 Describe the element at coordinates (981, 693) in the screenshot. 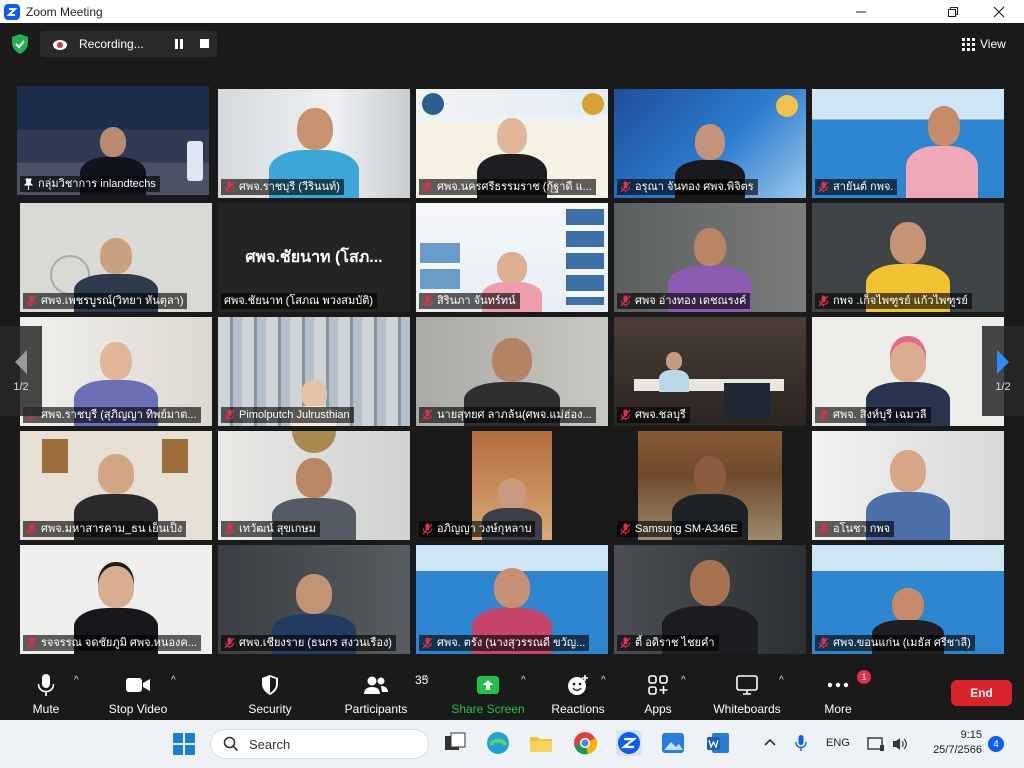

I see `end-meeting-button: End` at that location.